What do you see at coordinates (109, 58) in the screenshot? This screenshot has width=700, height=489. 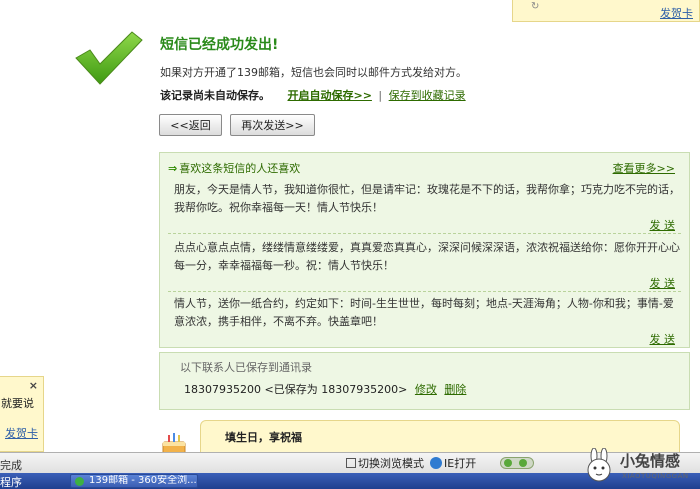 I see `success-check-icon` at bounding box center [109, 58].